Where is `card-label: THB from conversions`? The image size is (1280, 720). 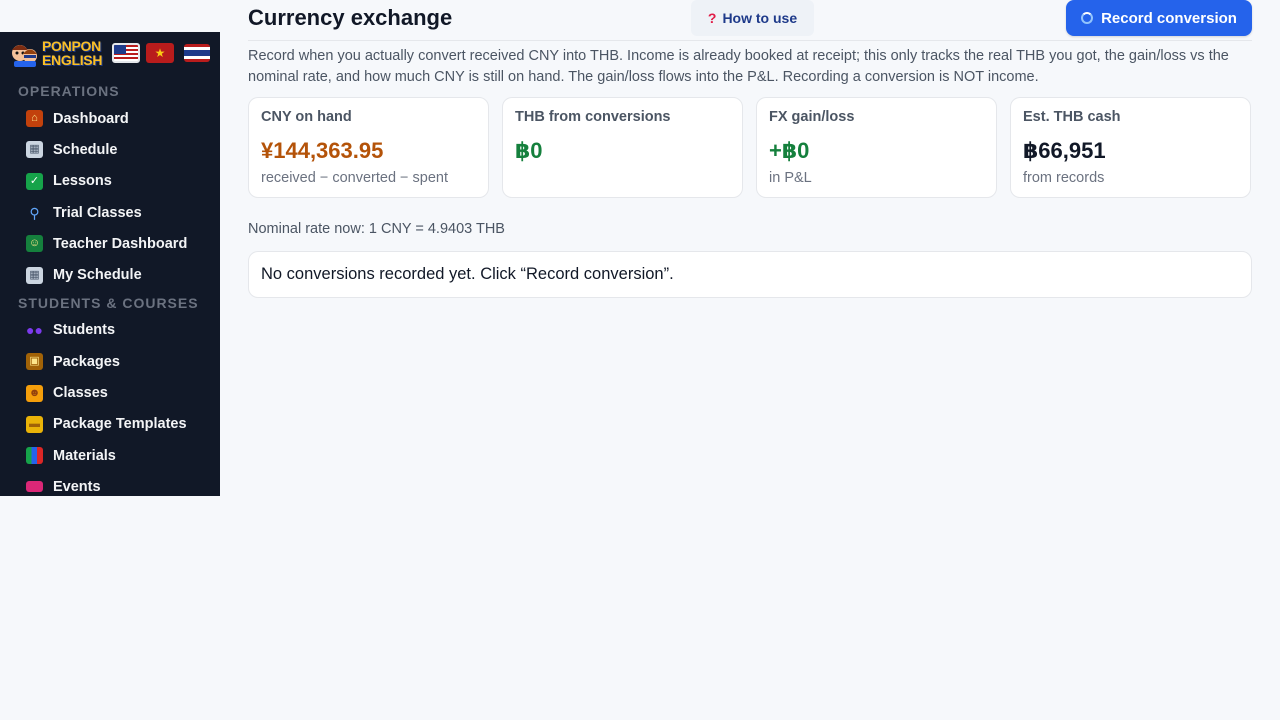 card-label: THB from conversions is located at coordinates (593, 117).